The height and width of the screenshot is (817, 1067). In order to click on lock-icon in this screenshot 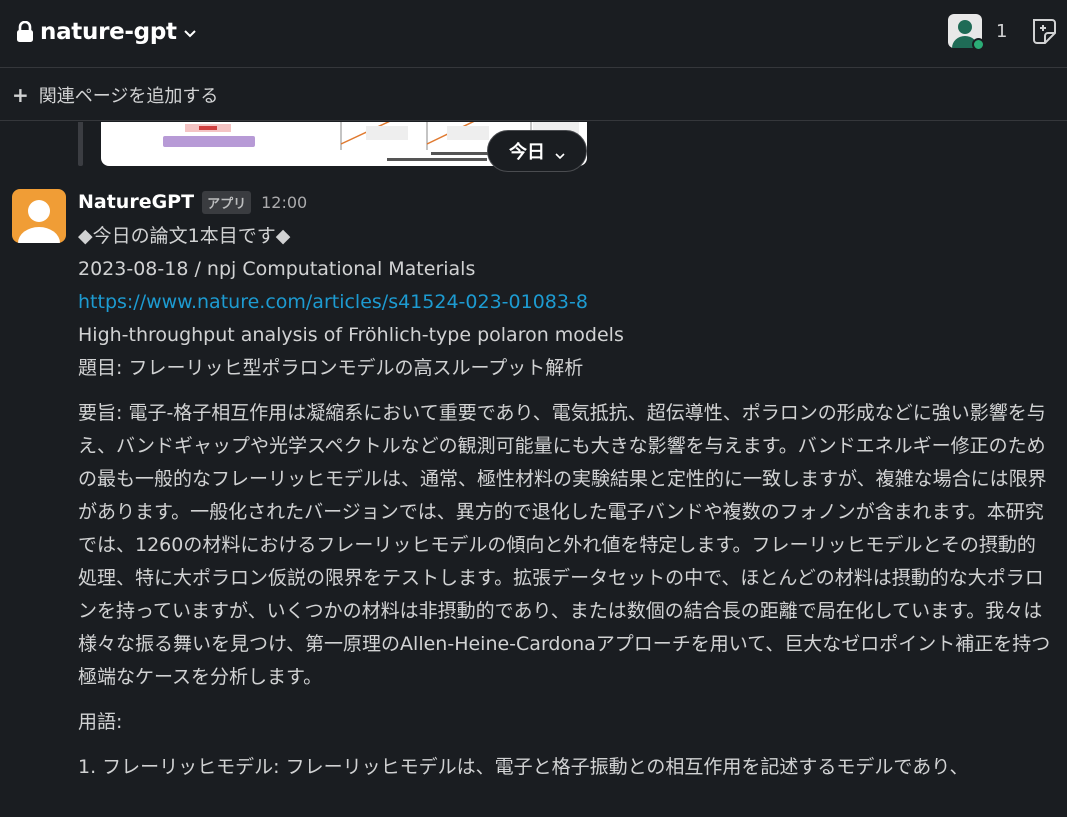, I will do `click(25, 31)`.